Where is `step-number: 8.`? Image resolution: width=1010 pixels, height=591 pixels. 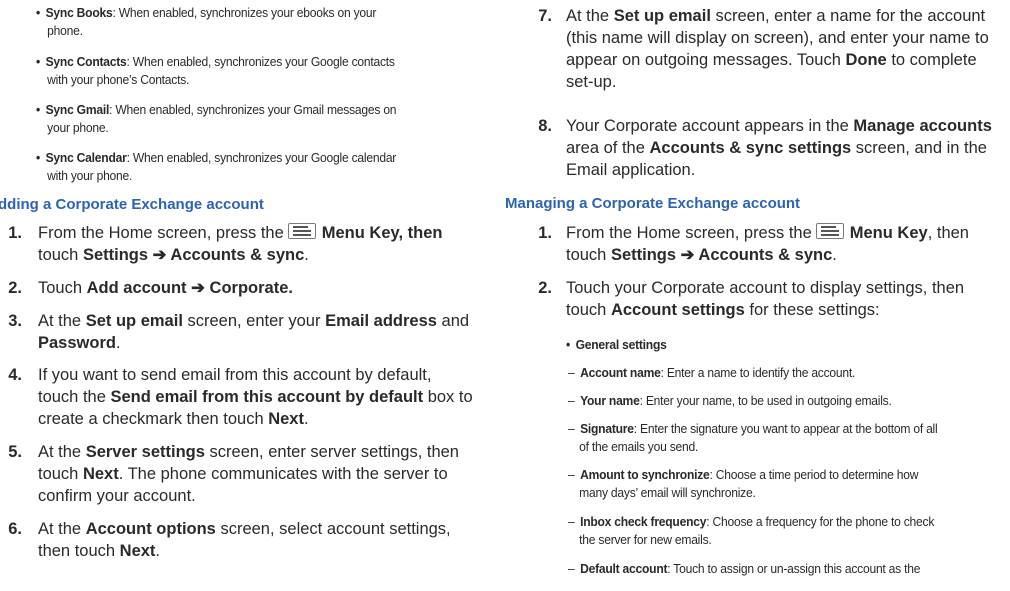
step-number: 8. is located at coordinates (545, 126).